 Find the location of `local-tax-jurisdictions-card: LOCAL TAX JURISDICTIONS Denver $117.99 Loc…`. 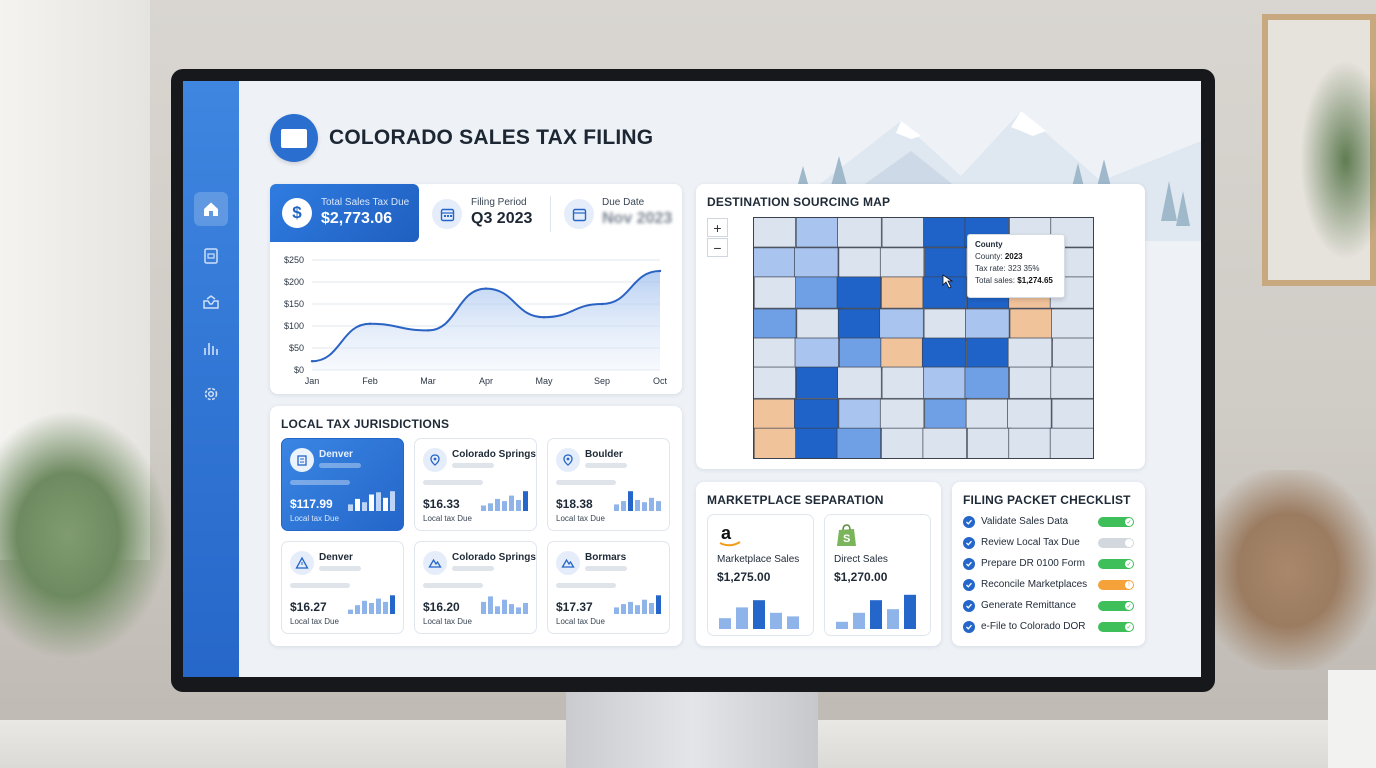

local-tax-jurisdictions-card: LOCAL TAX JURISDICTIONS Denver $117.99 Loc… is located at coordinates (476, 526).